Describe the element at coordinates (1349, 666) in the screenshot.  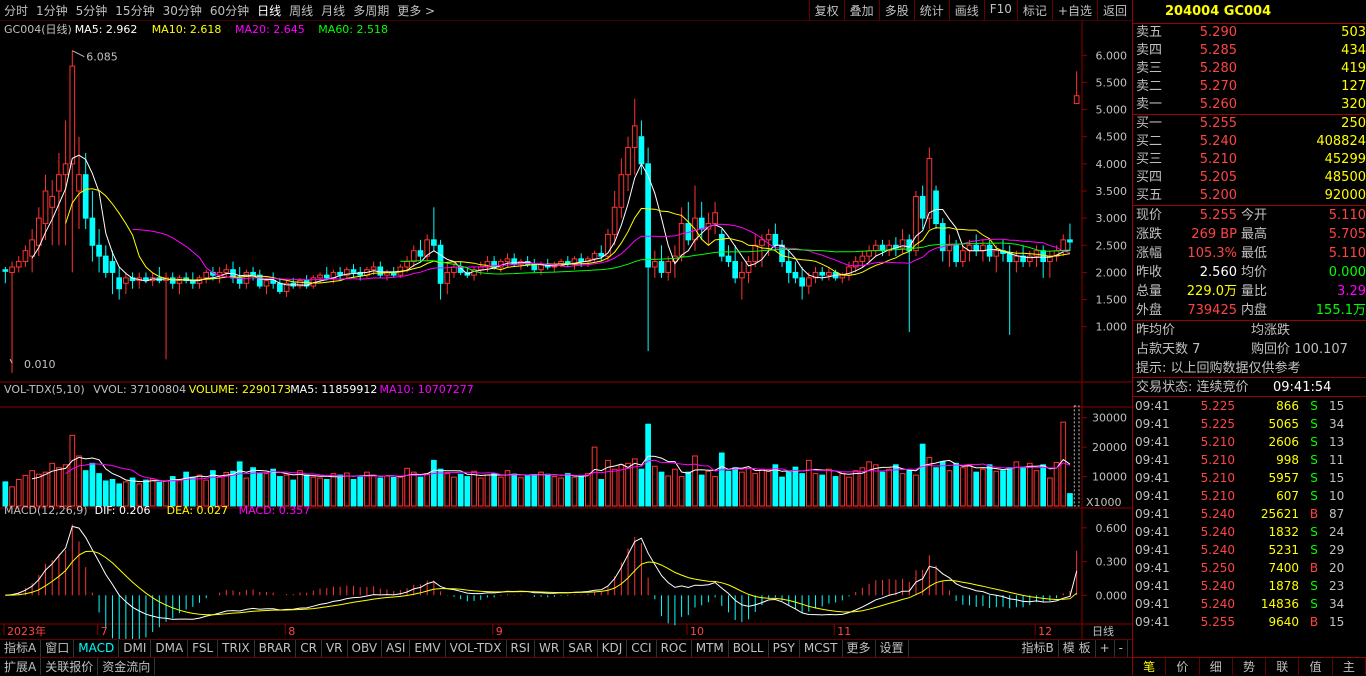
I see `detail-tab-6: 主` at that location.